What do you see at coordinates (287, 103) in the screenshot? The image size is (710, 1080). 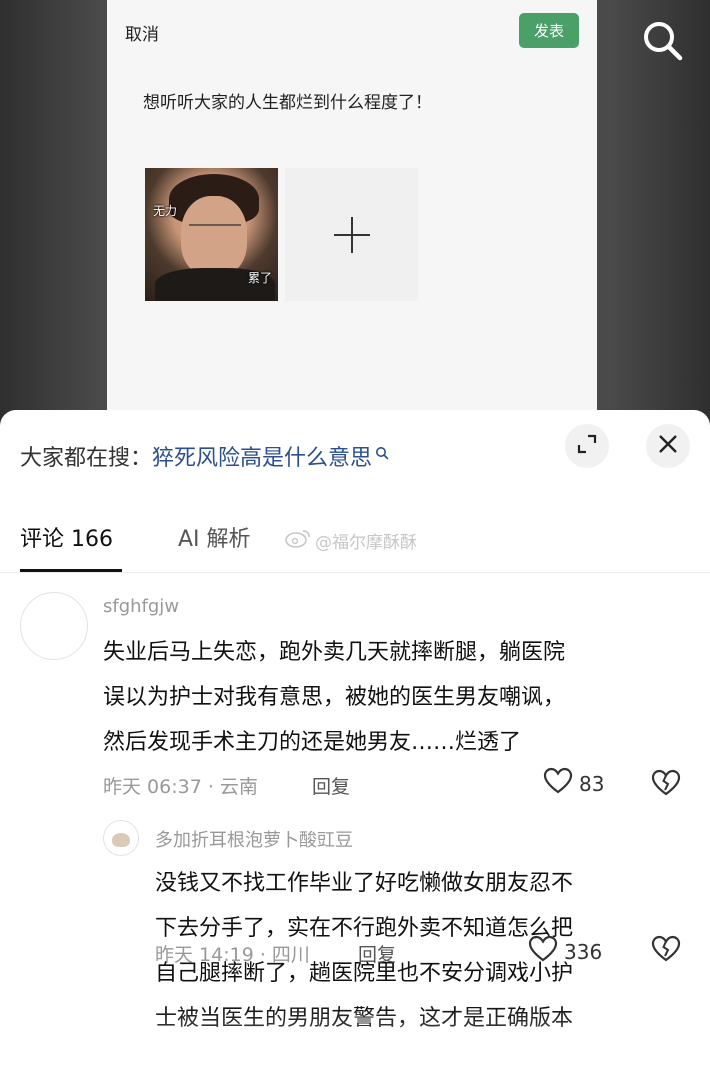 I see `post-text: 想听听大家的人生都烂到什么程度了！` at bounding box center [287, 103].